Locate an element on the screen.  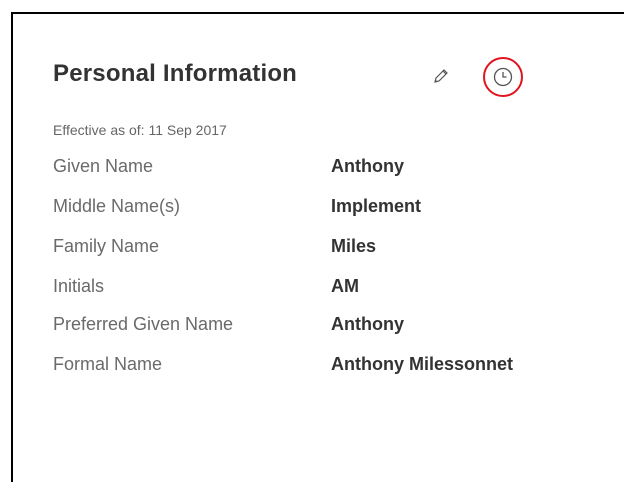
field-value: Anthony Milessonnet is located at coordinates (422, 364).